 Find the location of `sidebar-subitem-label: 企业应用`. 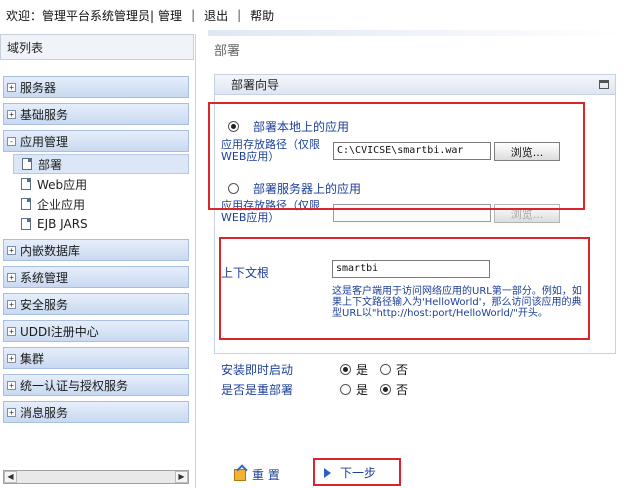

sidebar-subitem-label: 企业应用 is located at coordinates (61, 204).